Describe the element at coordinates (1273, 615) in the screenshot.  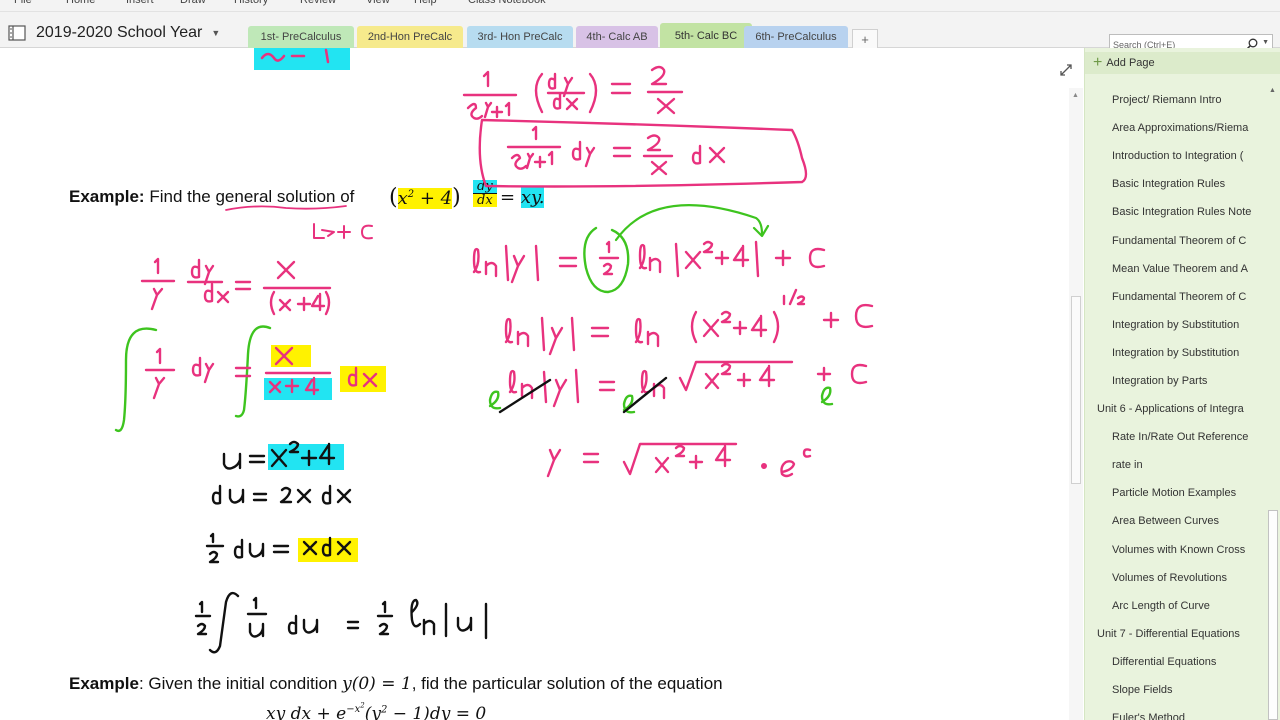
I see `page-list-scroll-thumb` at that location.